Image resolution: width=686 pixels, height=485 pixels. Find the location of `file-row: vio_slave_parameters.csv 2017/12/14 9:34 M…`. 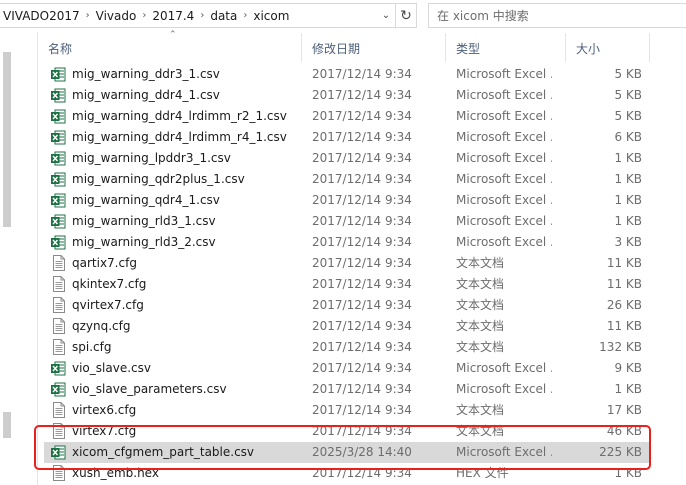

file-row: vio_slave_parameters.csv 2017/12/14 9:34 M… is located at coordinates (347, 389).